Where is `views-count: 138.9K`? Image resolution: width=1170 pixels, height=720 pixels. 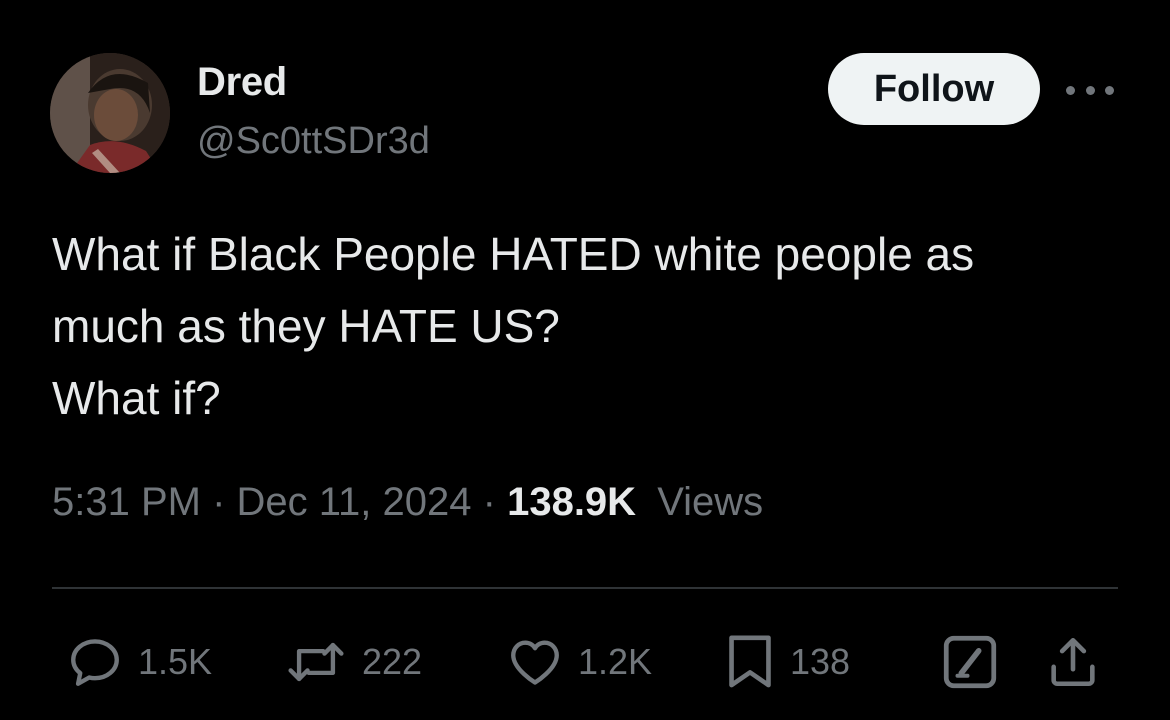
views-count: 138.9K is located at coordinates (571, 502).